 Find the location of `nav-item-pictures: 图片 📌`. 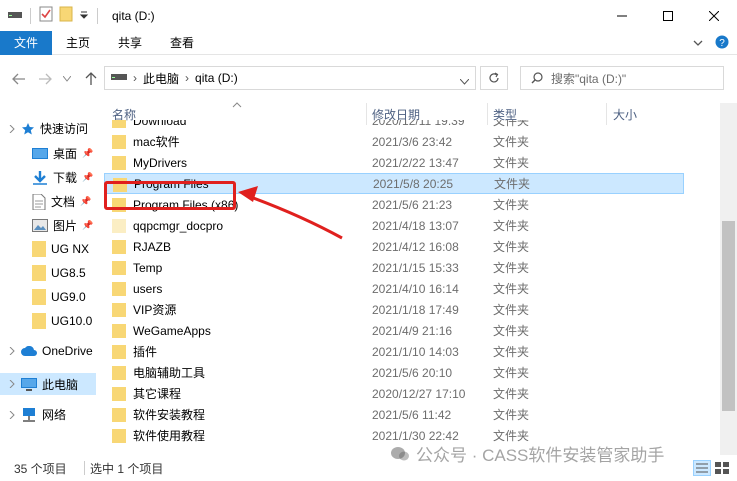

nav-item-pictures: 图片 📌 is located at coordinates (62, 225).